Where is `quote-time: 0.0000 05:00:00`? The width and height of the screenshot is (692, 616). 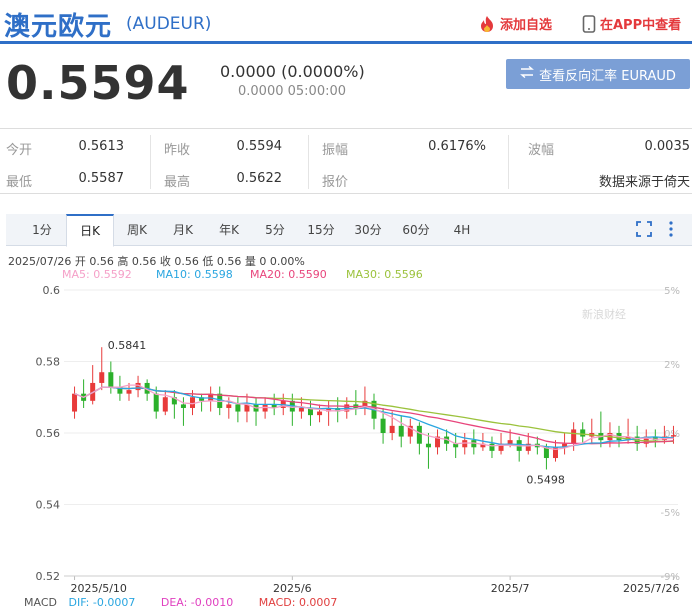
quote-time: 0.0000 05:00:00 is located at coordinates (292, 91).